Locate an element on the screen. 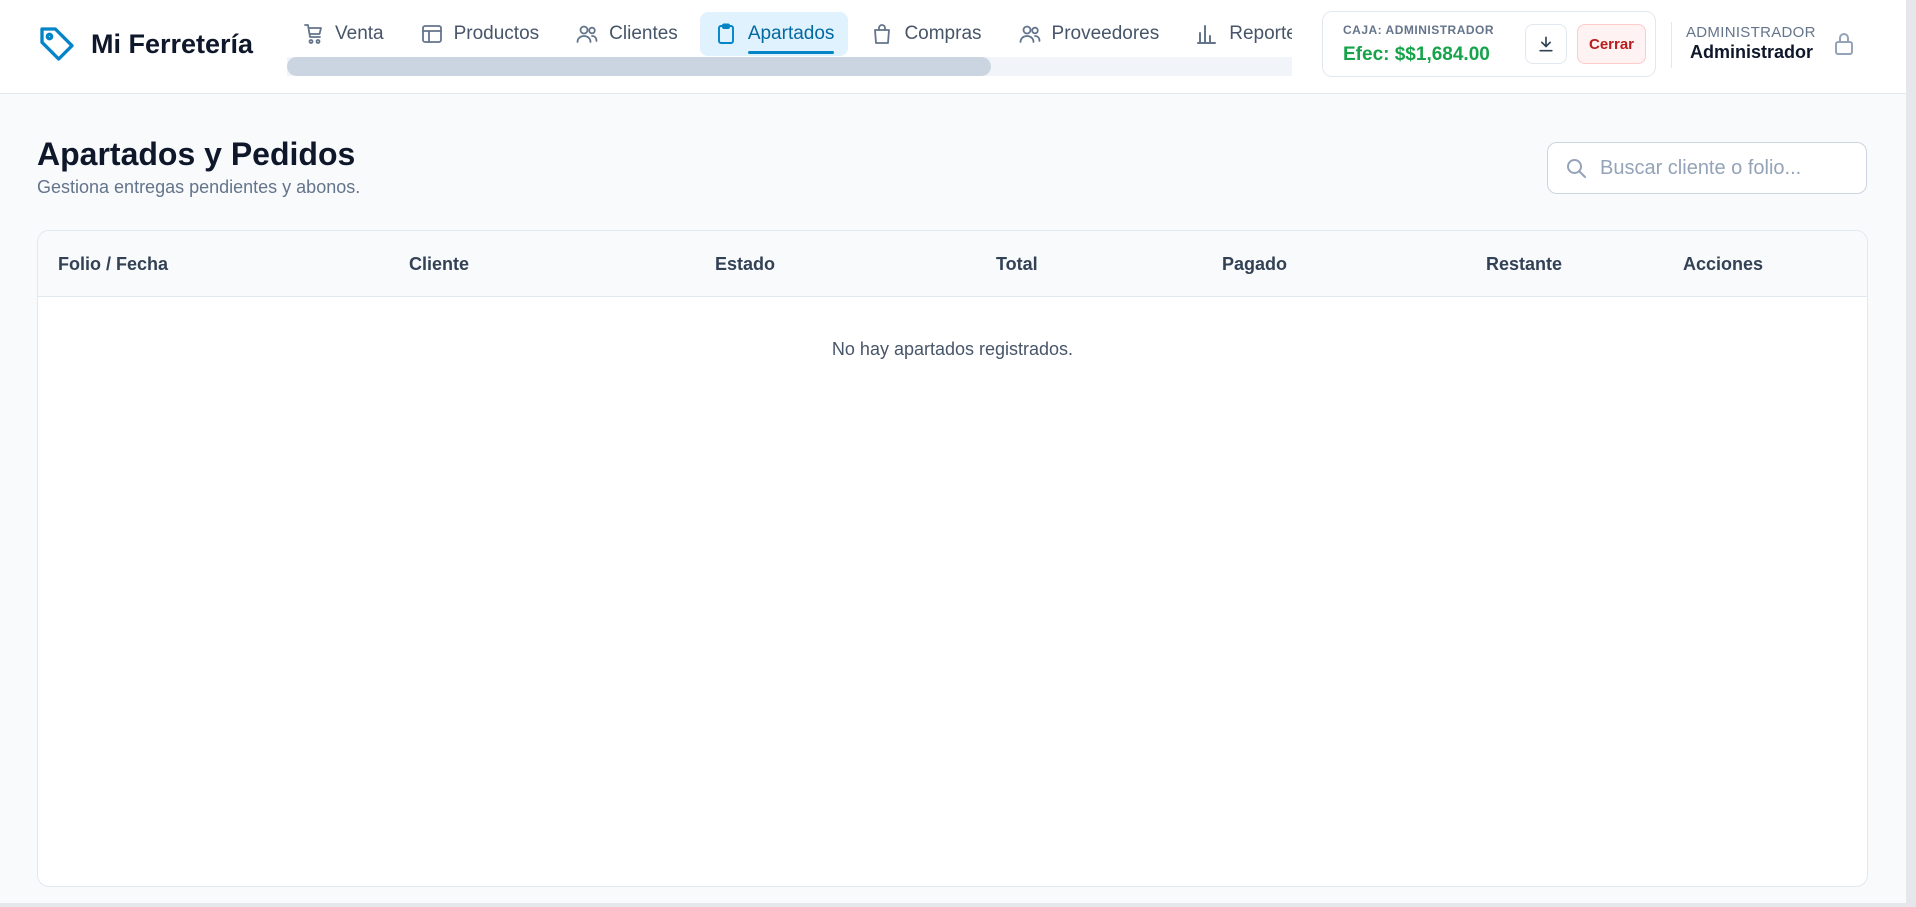 This screenshot has height=907, width=1916. nav-label: Compras is located at coordinates (943, 33).